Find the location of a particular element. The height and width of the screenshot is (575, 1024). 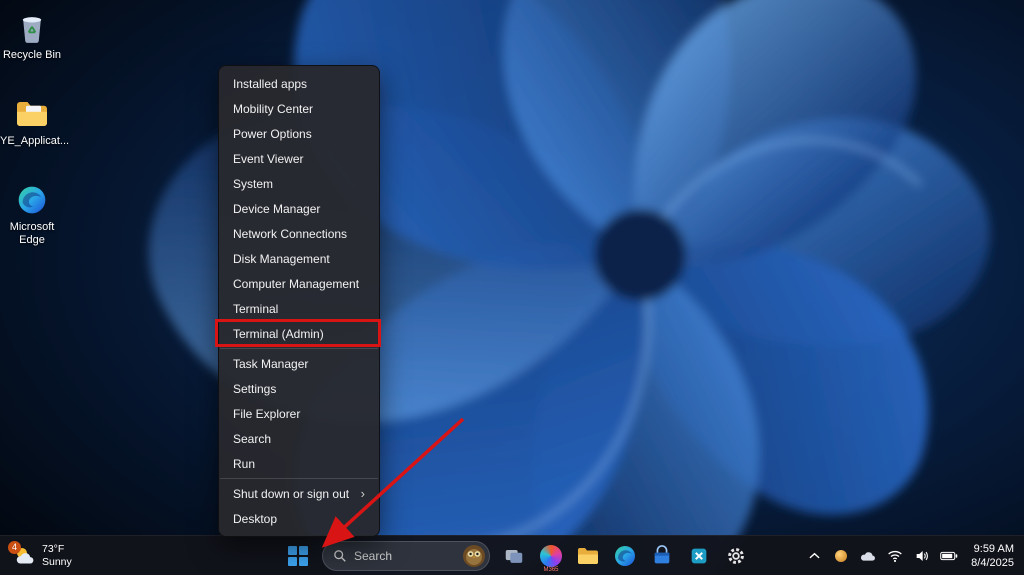

menu-item-label: Search is located at coordinates (252, 438).